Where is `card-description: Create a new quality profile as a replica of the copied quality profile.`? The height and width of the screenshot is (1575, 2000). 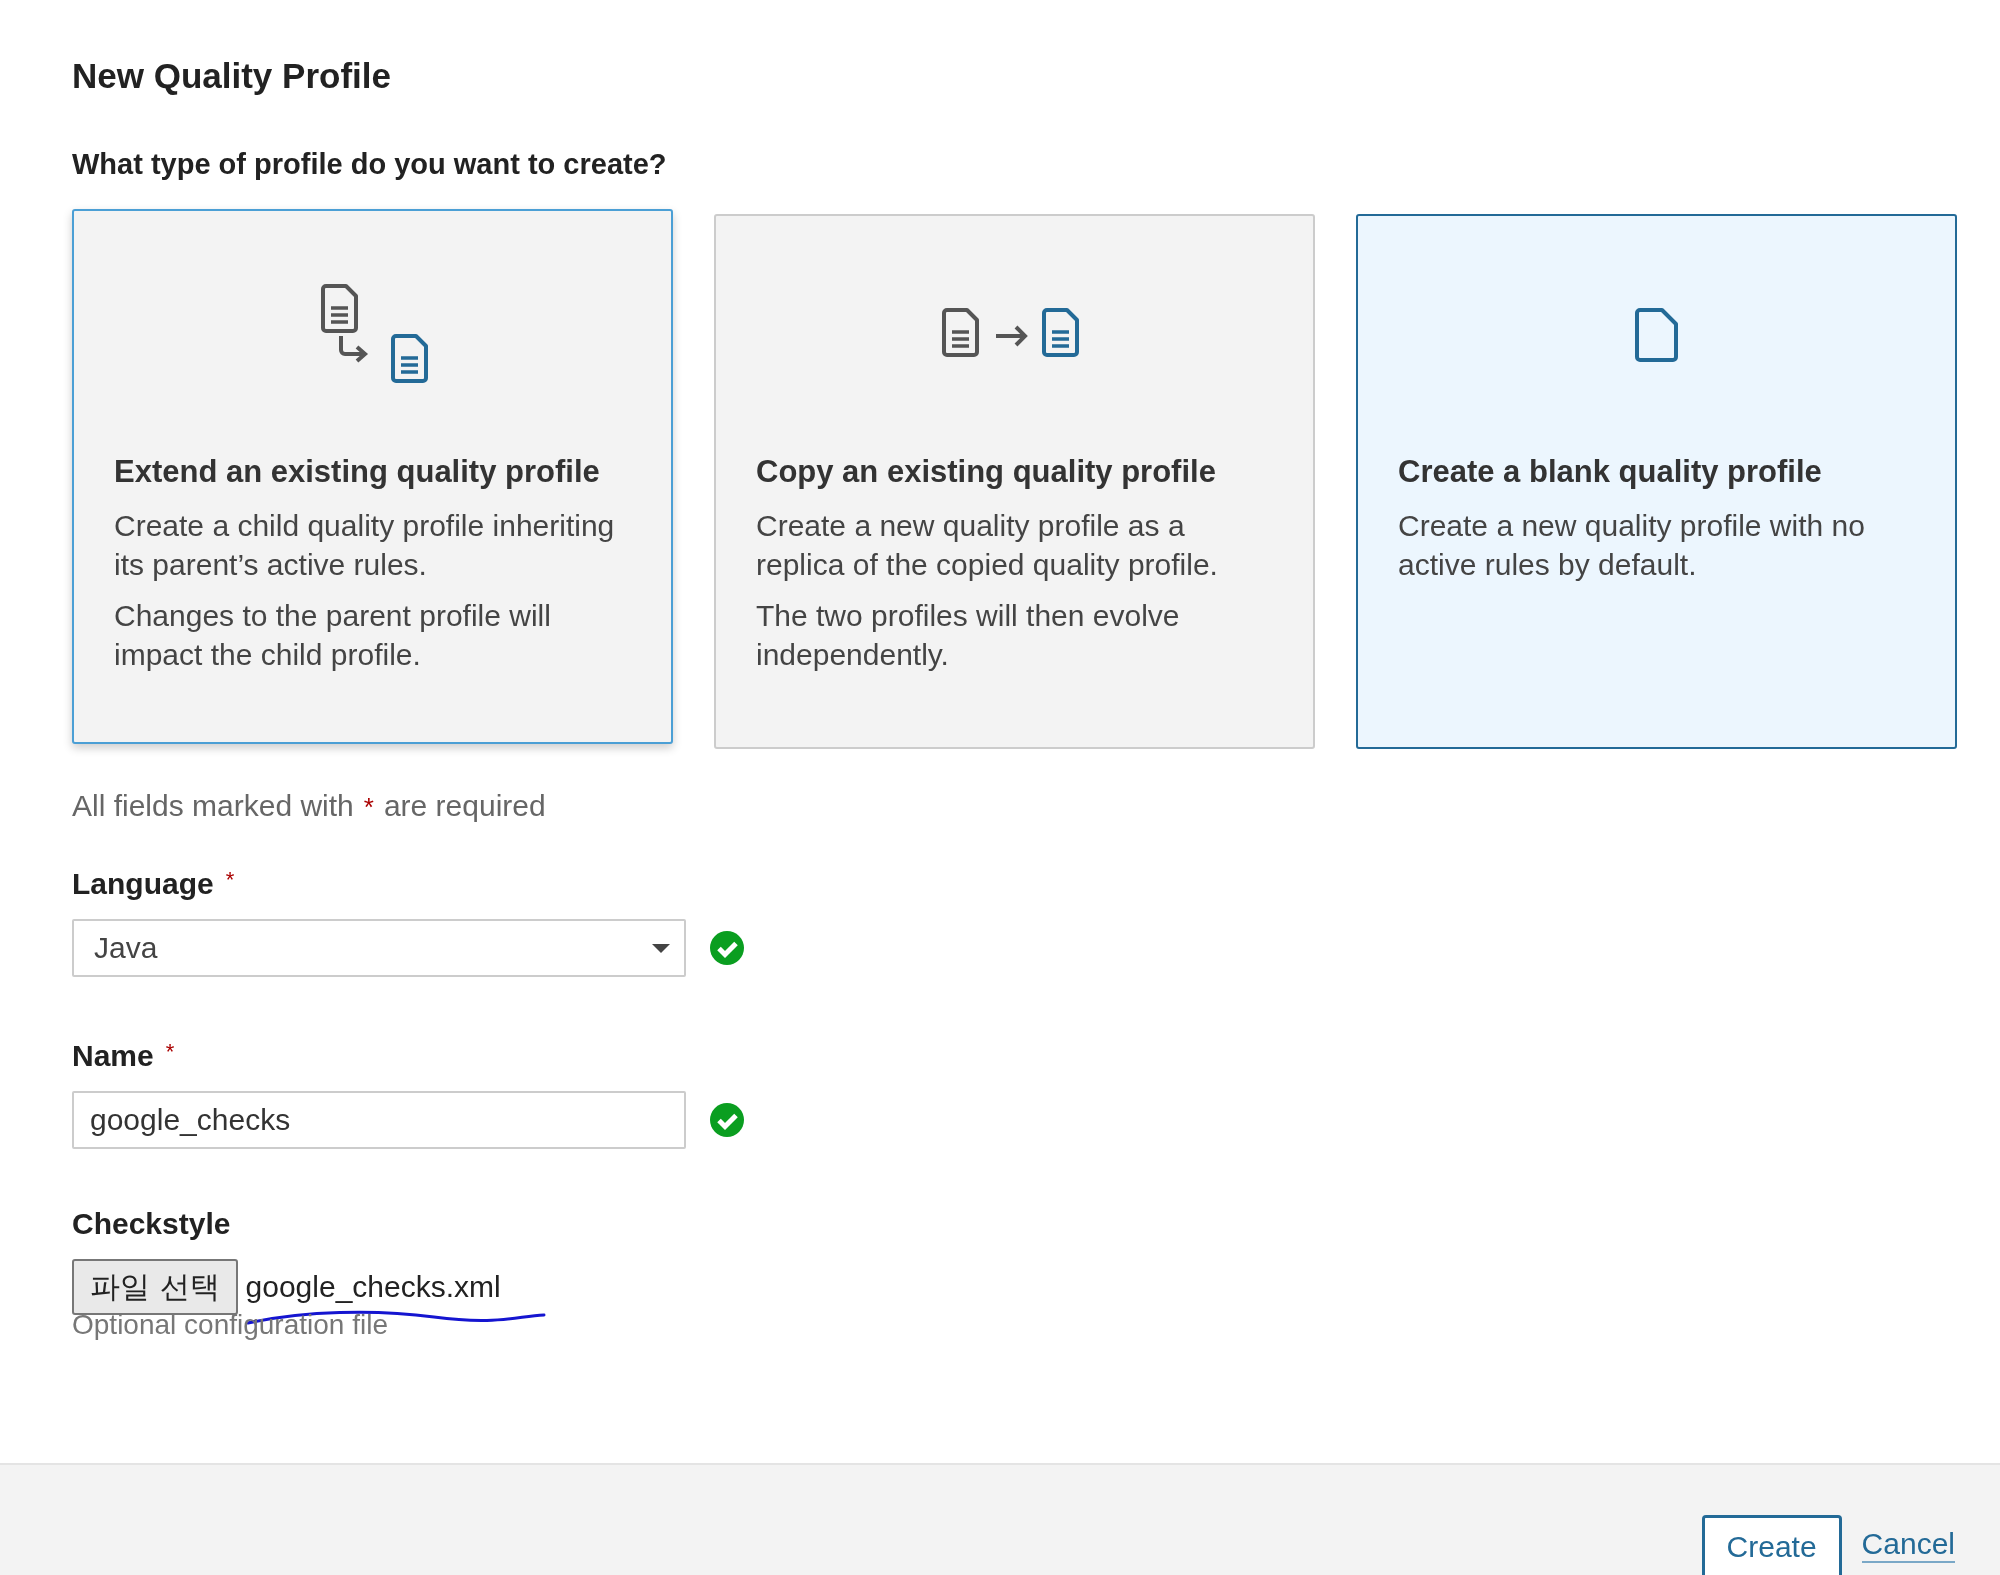 card-description: Create a new quality profile as a replica of the copied quality profile. is located at coordinates (987, 545).